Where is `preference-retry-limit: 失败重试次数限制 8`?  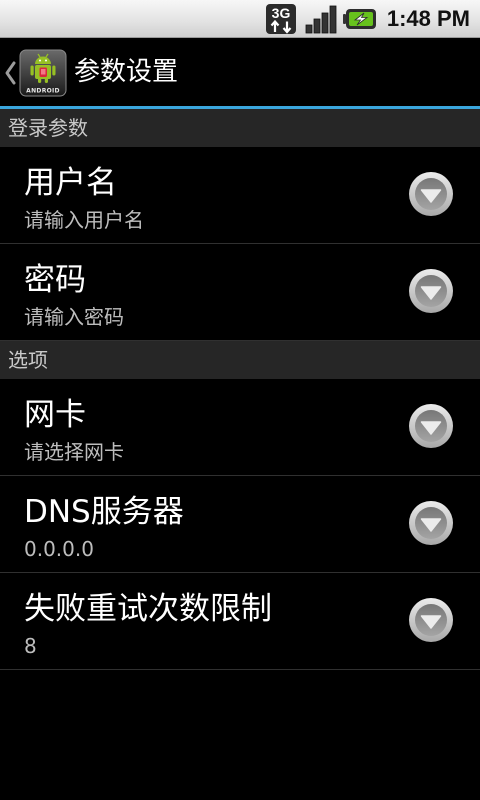
preference-retry-limit: 失败重试次数限制 8 is located at coordinates (240, 621).